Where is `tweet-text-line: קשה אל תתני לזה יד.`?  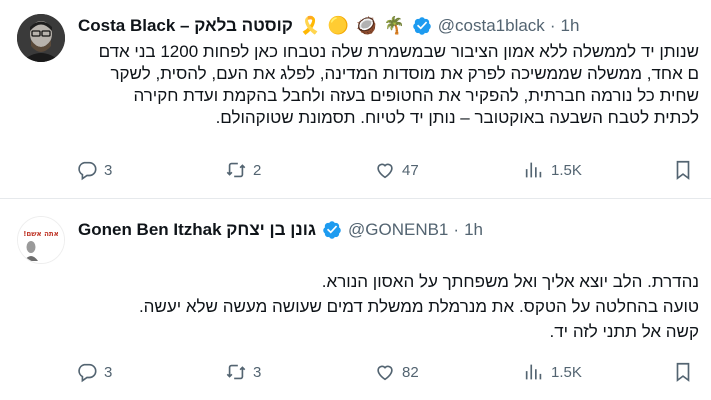
tweet-text-line: קשה אל תתני לזה יד. is located at coordinates (624, 331).